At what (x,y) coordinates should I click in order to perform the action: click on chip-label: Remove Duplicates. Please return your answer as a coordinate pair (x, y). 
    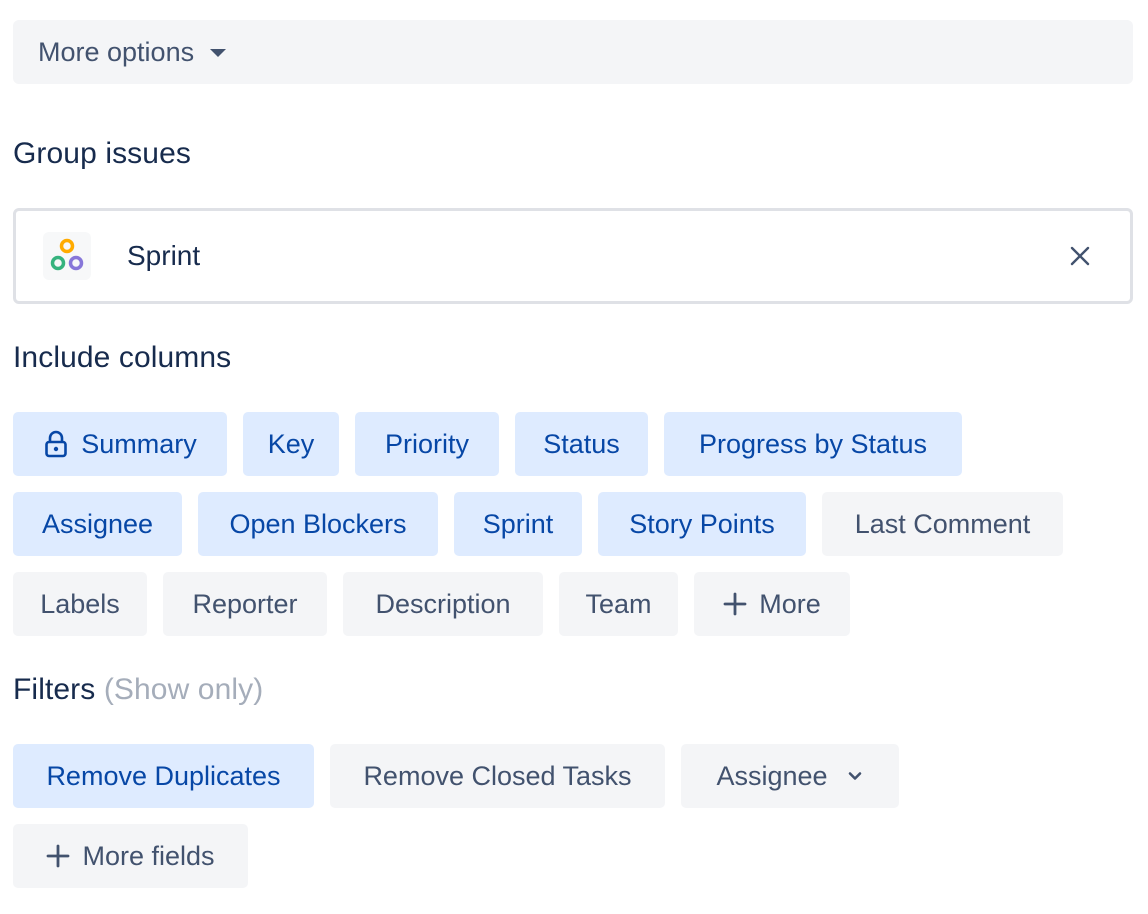
    Looking at the image, I should click on (163, 775).